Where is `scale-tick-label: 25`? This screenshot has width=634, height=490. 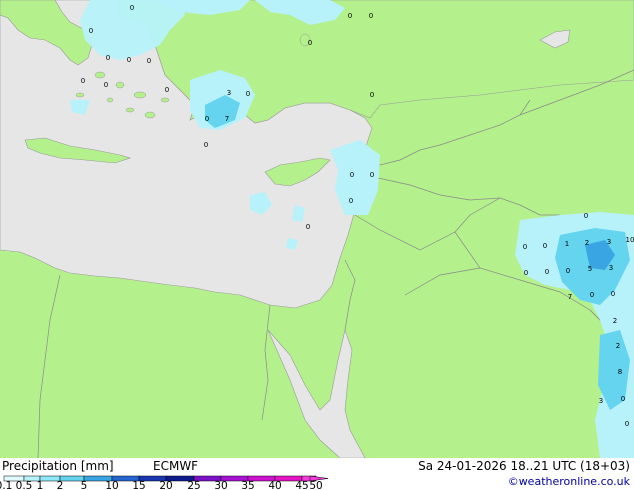
scale-tick-label: 25 is located at coordinates (193, 485).